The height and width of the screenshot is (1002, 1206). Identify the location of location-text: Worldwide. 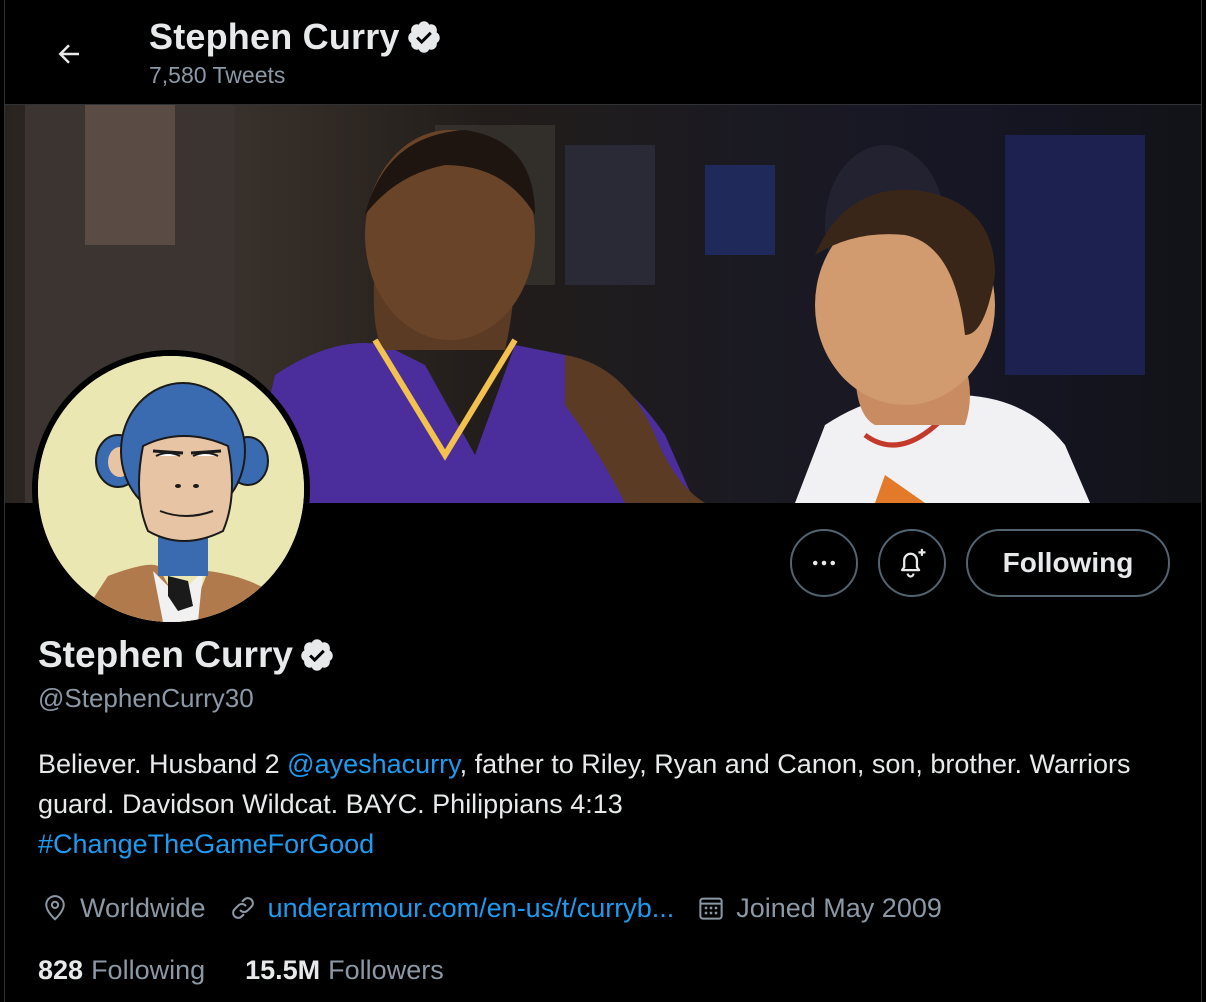
(143, 907).